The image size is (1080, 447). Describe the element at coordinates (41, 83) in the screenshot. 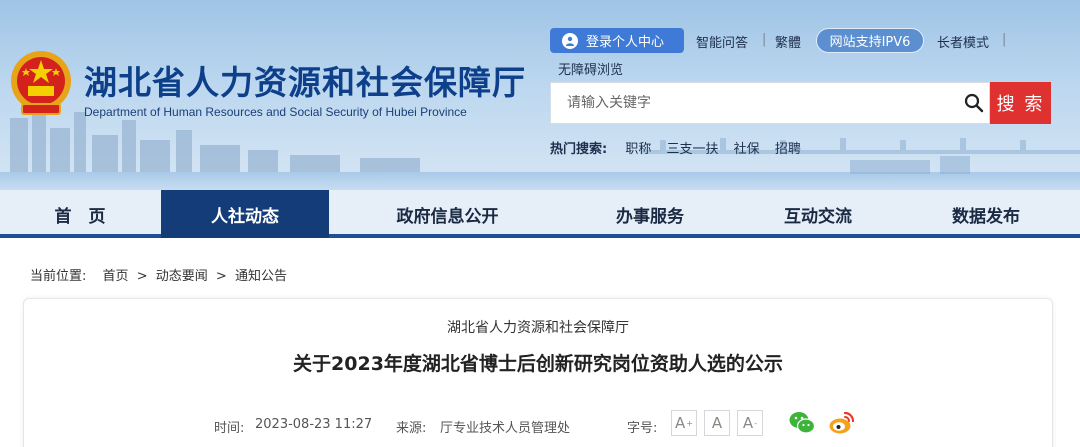

I see `national-emblem-icon` at that location.